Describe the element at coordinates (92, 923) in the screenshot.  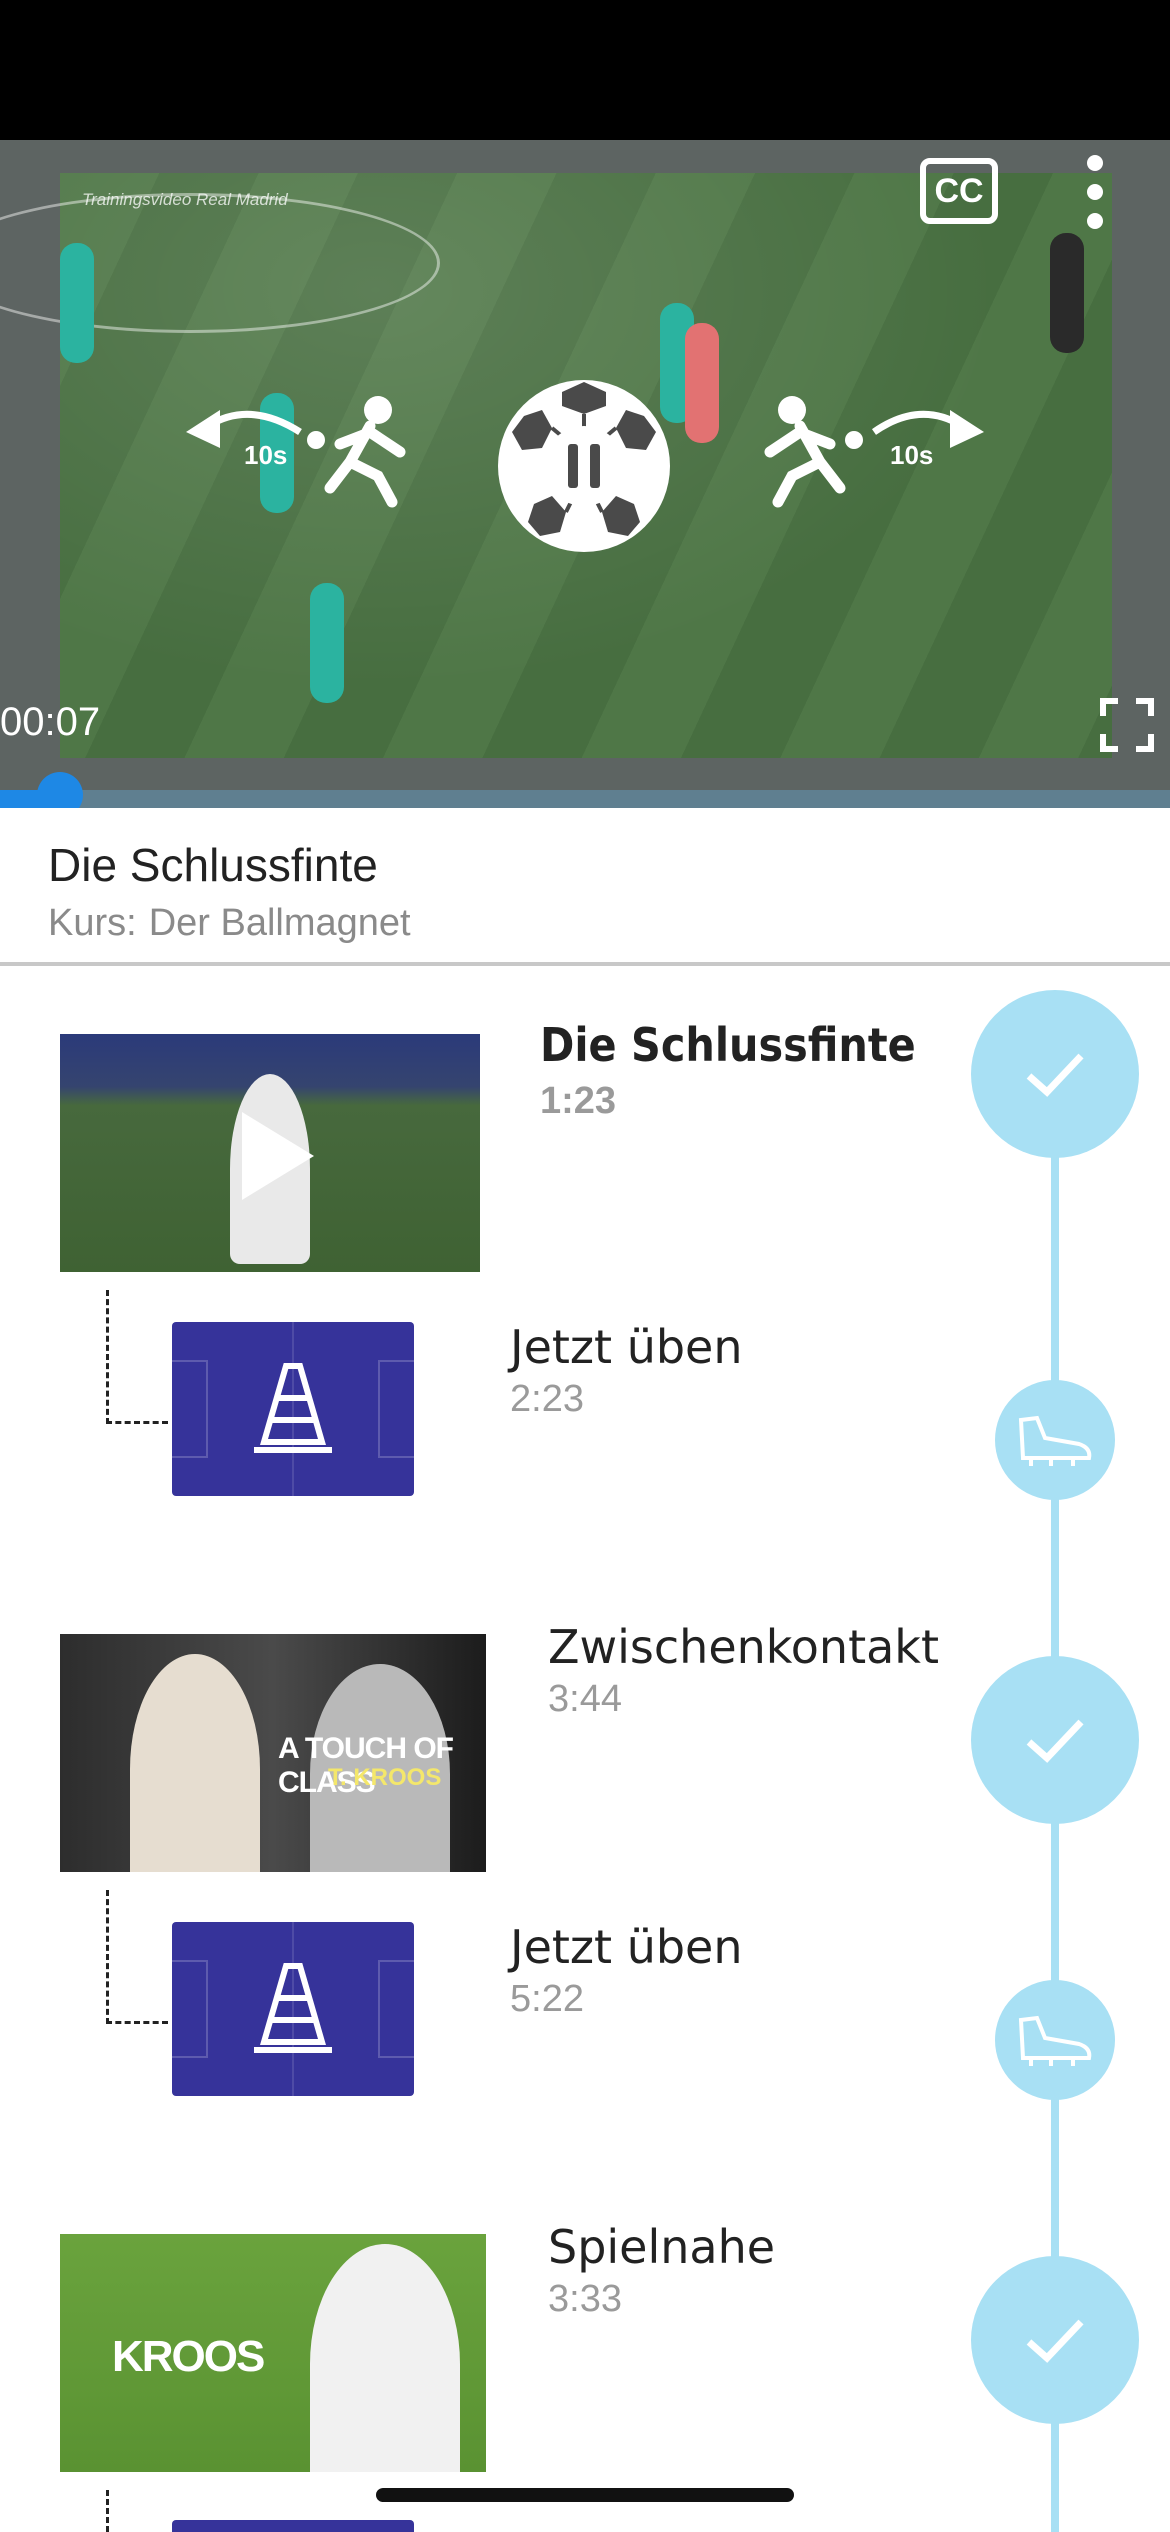
I see `course-prefix: Kurs:` at that location.